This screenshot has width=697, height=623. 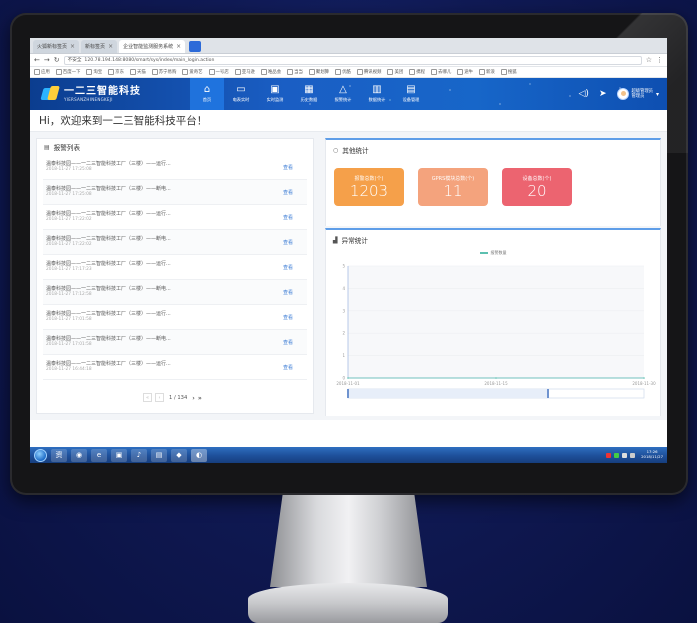 I want to click on taskbar-app-icon: ♪, so click(x=139, y=455).